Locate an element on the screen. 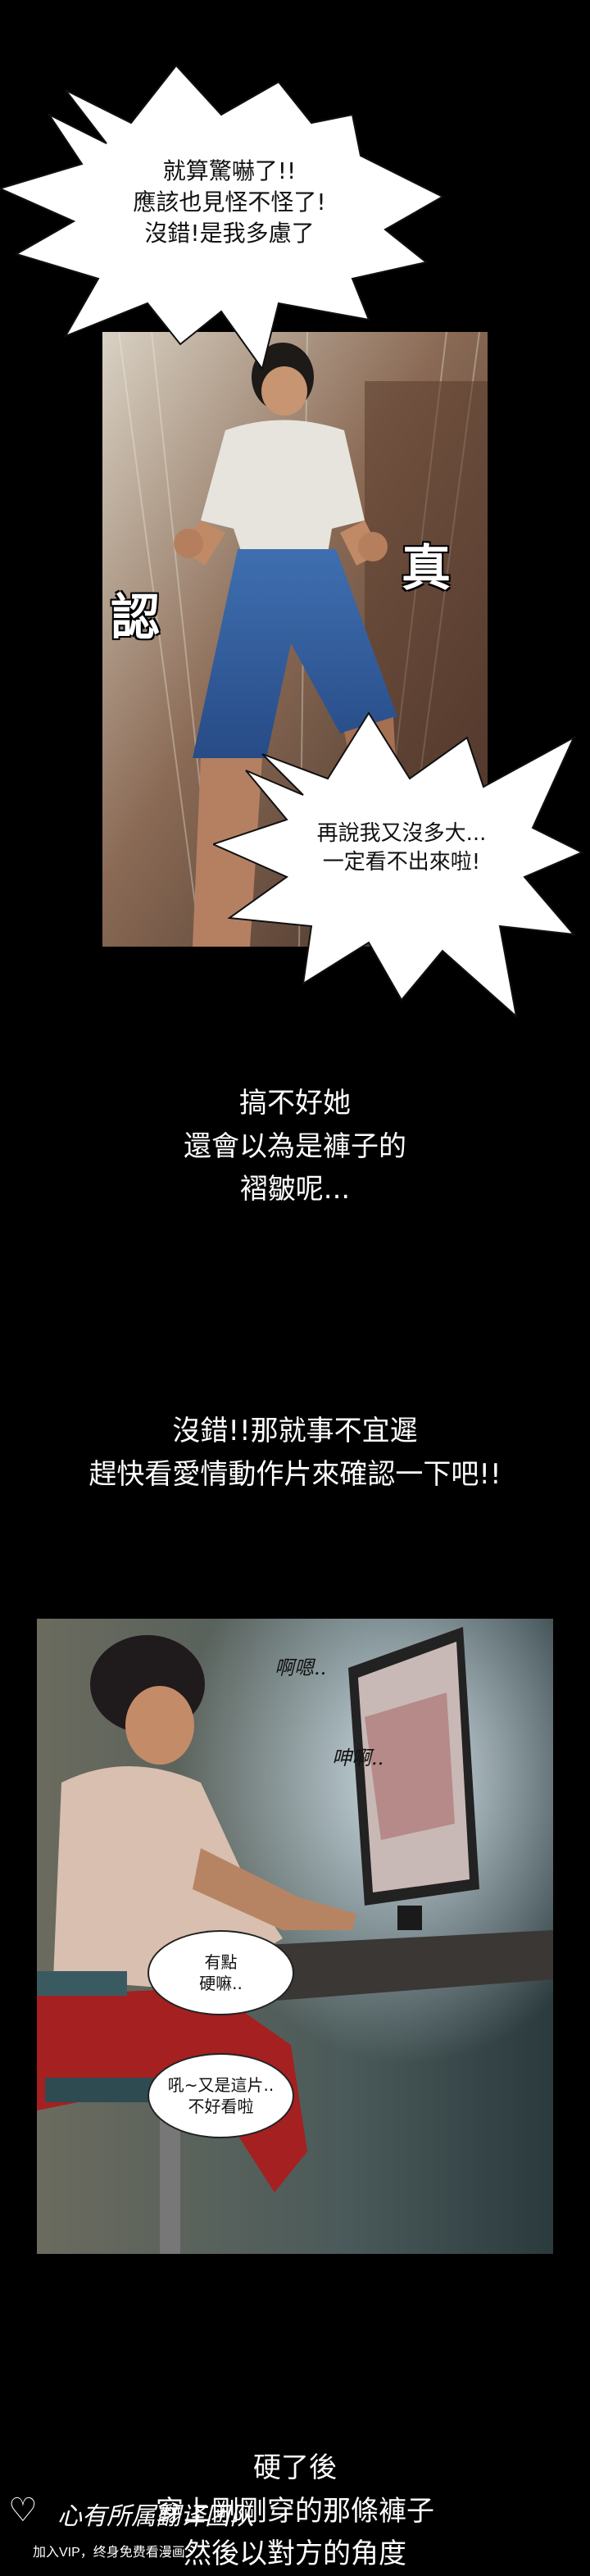 The height and width of the screenshot is (2576, 590). speech-bubble-a: 有點 硬嘛.. is located at coordinates (221, 1972).